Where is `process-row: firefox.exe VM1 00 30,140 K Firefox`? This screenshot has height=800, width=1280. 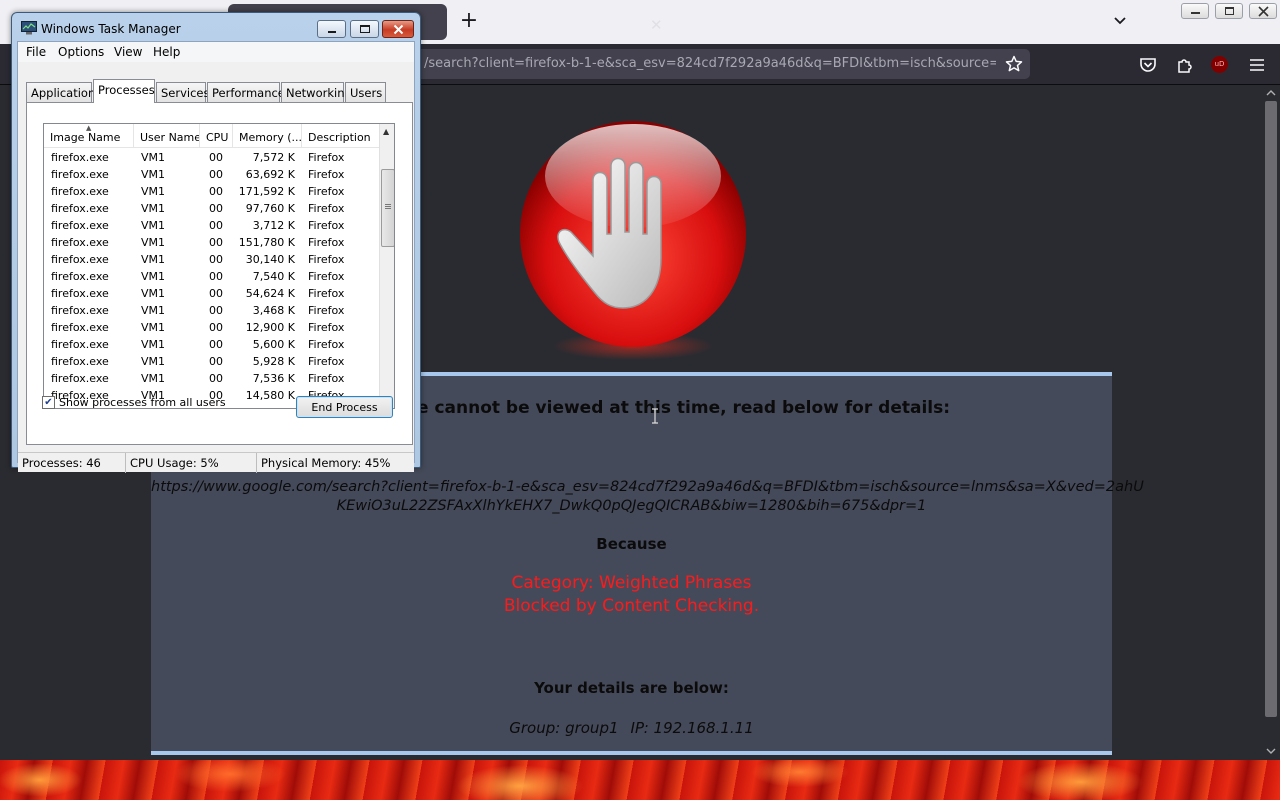
process-row: firefox.exe VM1 00 30,140 K Firefox is located at coordinates (211, 259).